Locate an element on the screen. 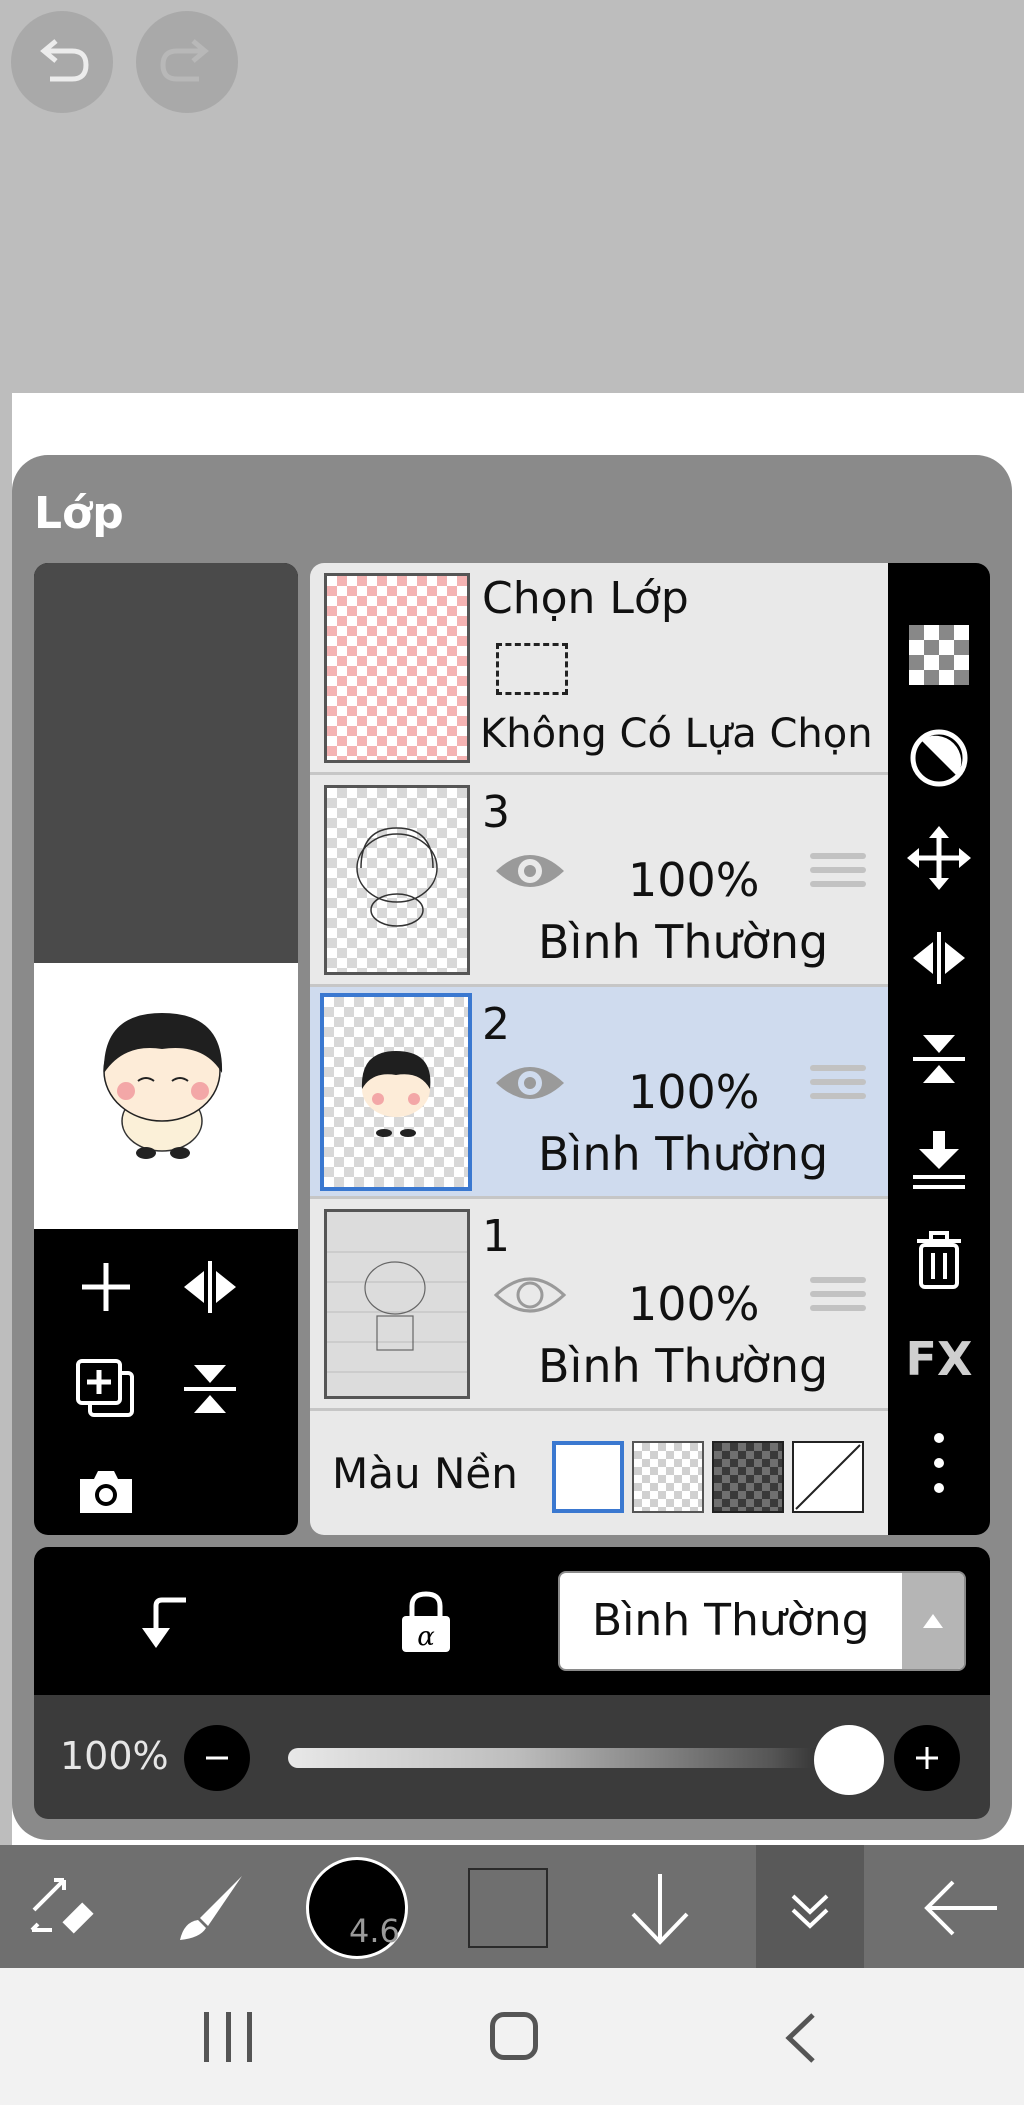 Image resolution: width=1024 pixels, height=2105 pixels. merge-down-button is located at coordinates (939, 1159).